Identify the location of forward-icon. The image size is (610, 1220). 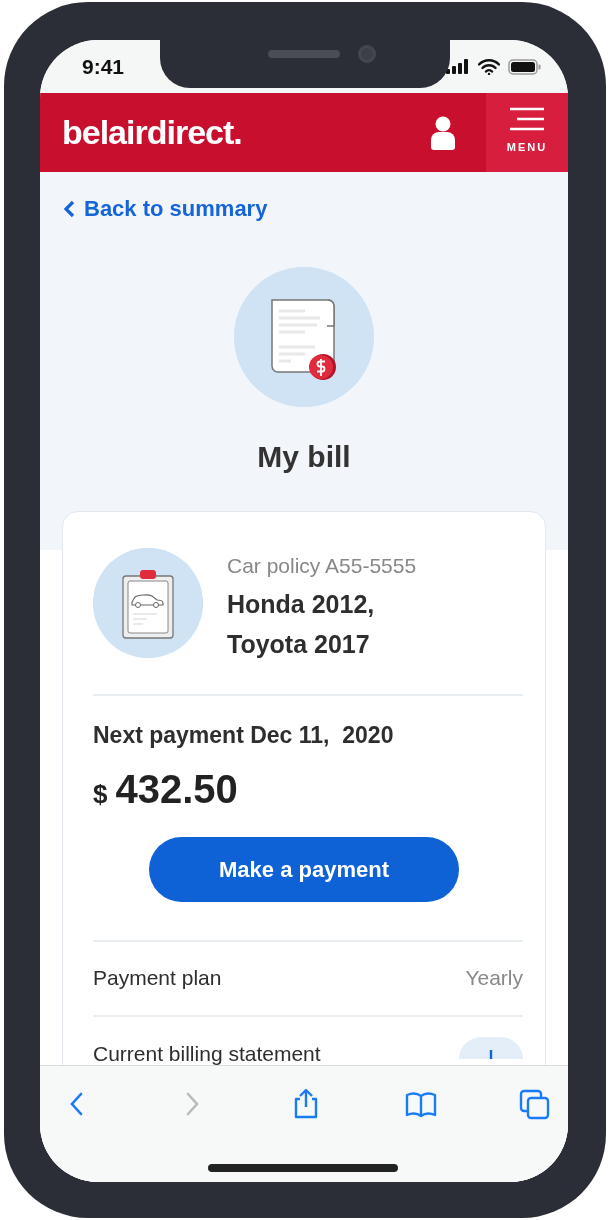
(191, 1105).